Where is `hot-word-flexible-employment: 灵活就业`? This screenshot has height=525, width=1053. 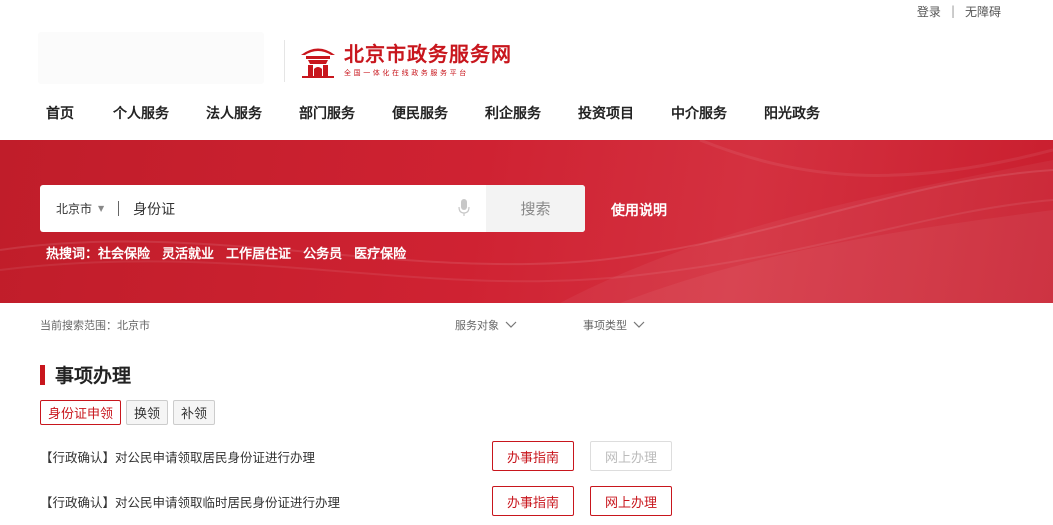 hot-word-flexible-employment: 灵活就业 is located at coordinates (188, 252).